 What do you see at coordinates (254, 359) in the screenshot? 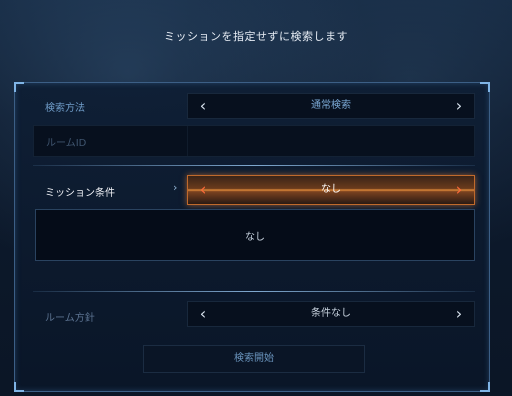
I see `start-search-button: 検索開始` at bounding box center [254, 359].